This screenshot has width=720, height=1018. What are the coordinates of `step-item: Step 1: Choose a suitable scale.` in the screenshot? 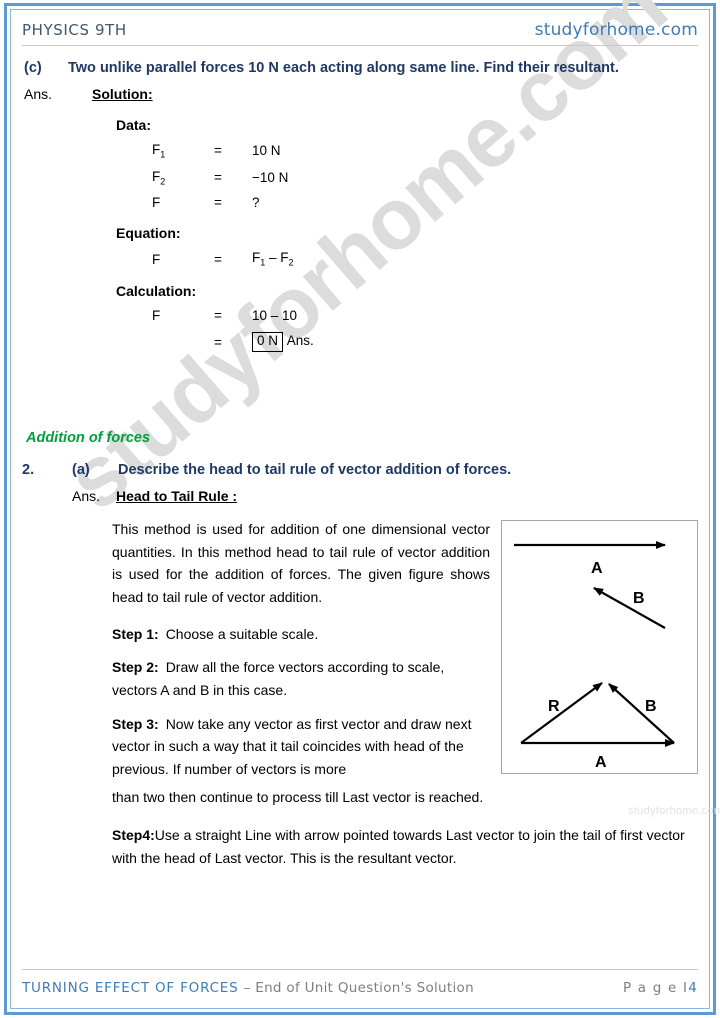 It's located at (301, 634).